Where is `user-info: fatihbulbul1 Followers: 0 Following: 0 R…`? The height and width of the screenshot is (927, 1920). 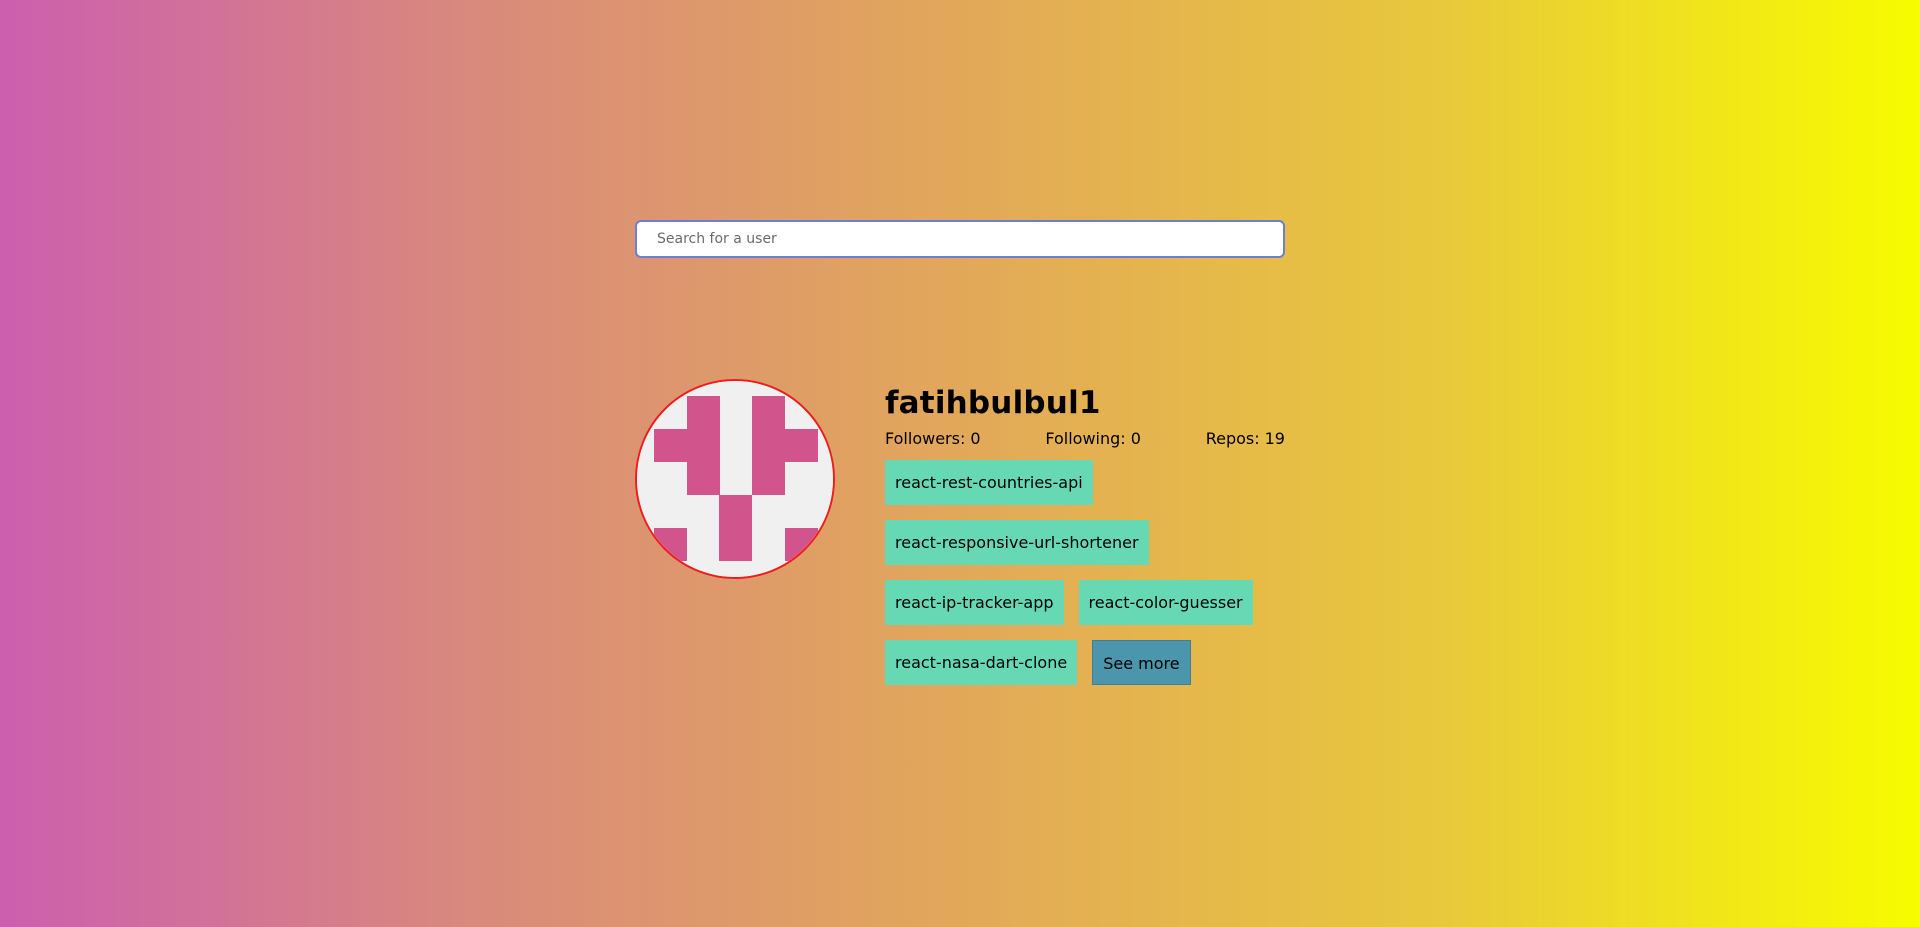
user-info: fatihbulbul1 Followers: 0 Following: 0 R… is located at coordinates (1085, 532).